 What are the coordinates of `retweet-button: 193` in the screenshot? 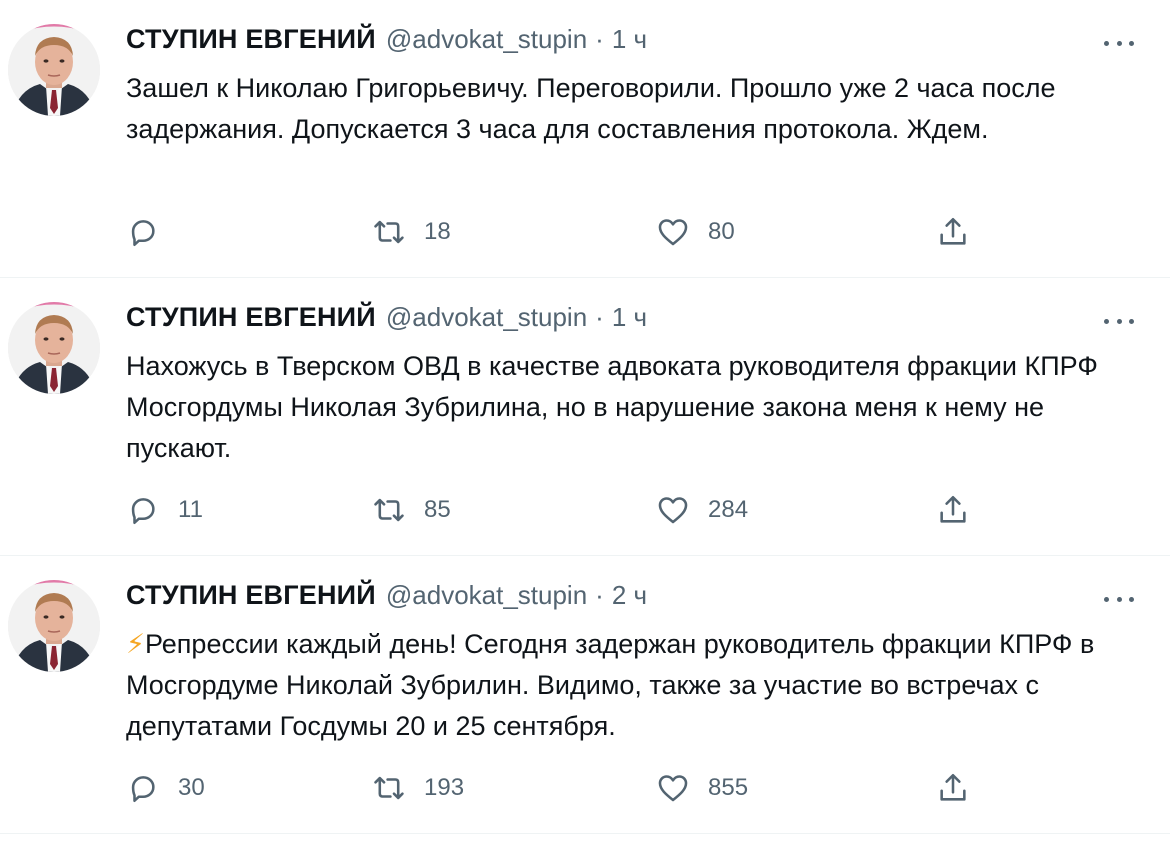 It's located at (418, 788).